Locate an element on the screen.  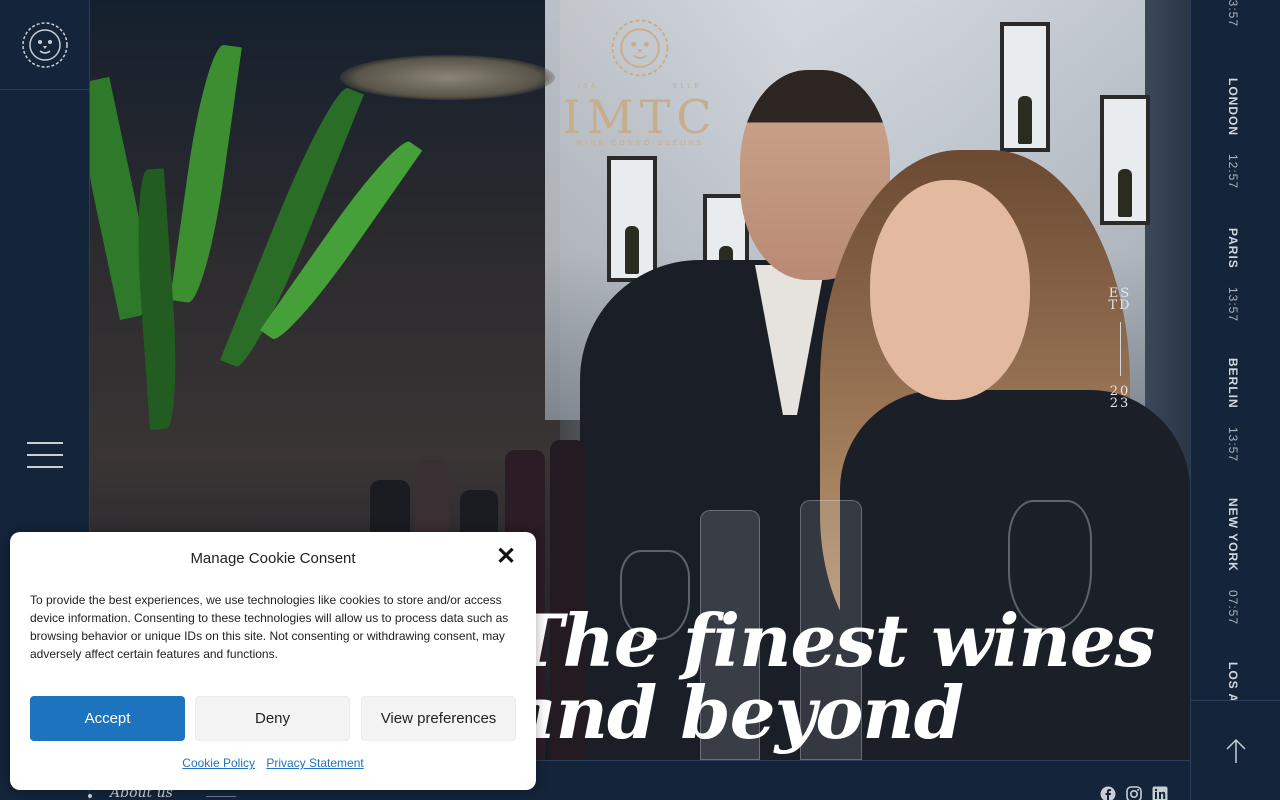
clock-city: NEW YORK is located at coordinates (1233, 535).